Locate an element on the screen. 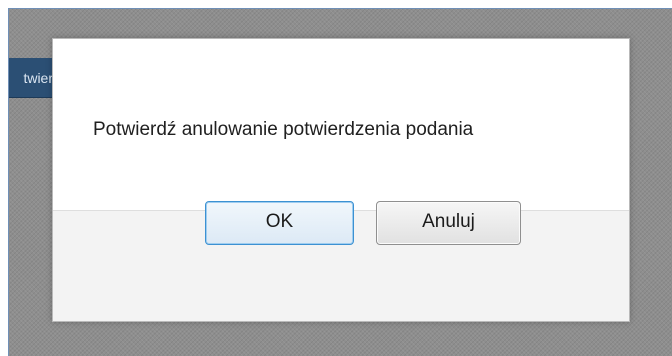  cancel-button: Anuluj is located at coordinates (448, 223).